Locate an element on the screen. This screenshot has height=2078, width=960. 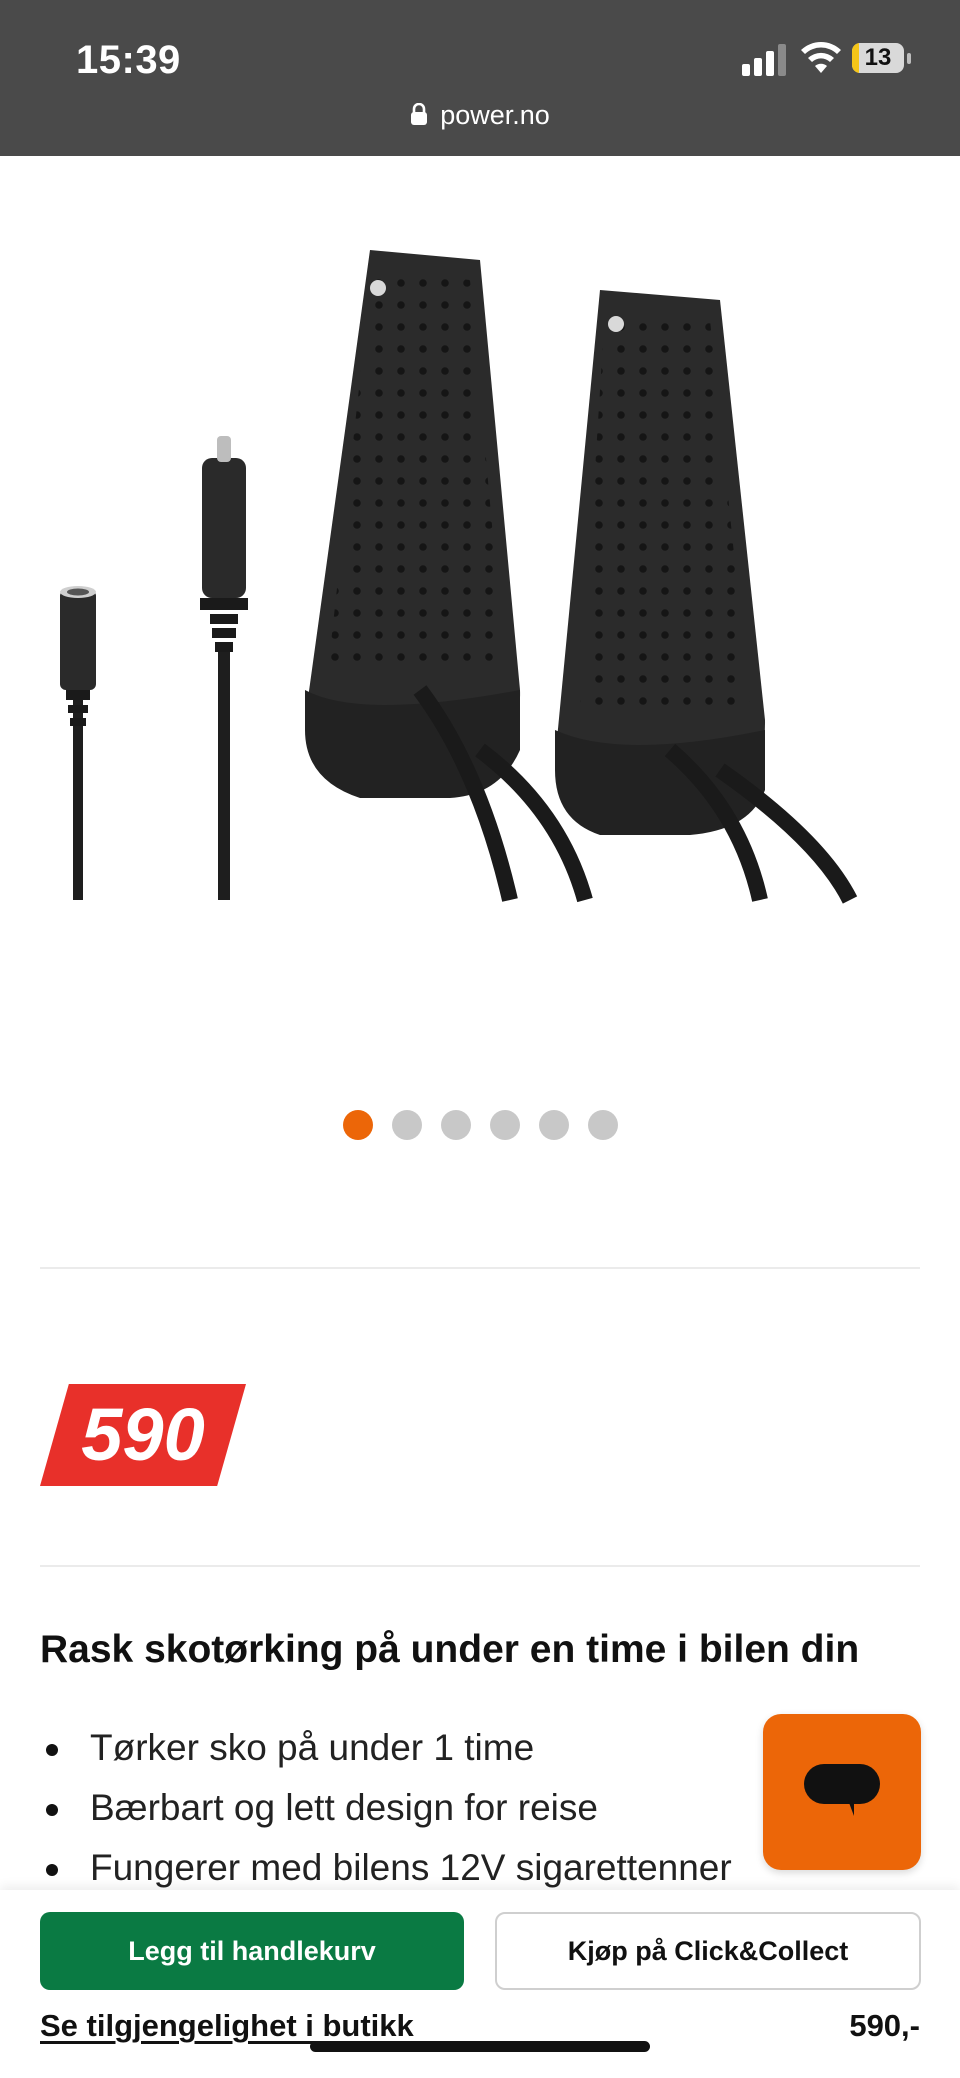
lock-icon is located at coordinates (419, 113).